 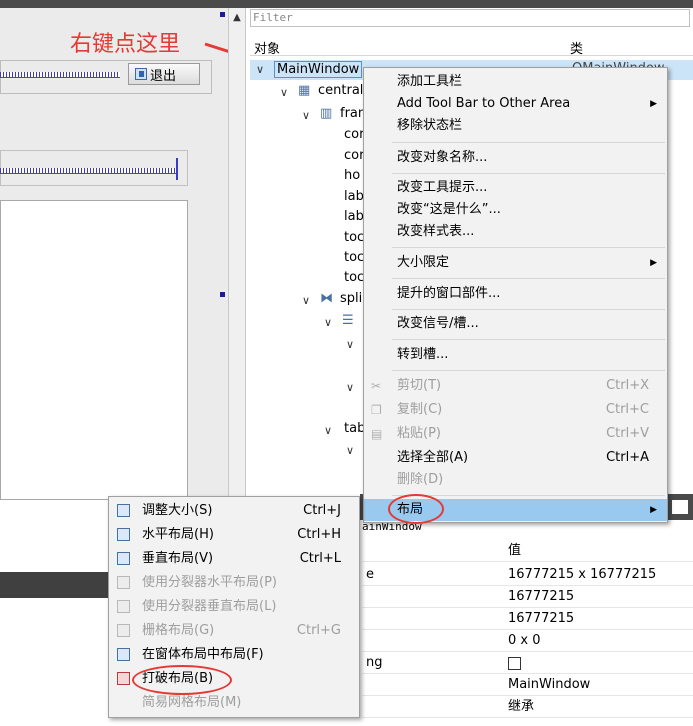 I want to click on header-class: 类, so click(x=576, y=47).